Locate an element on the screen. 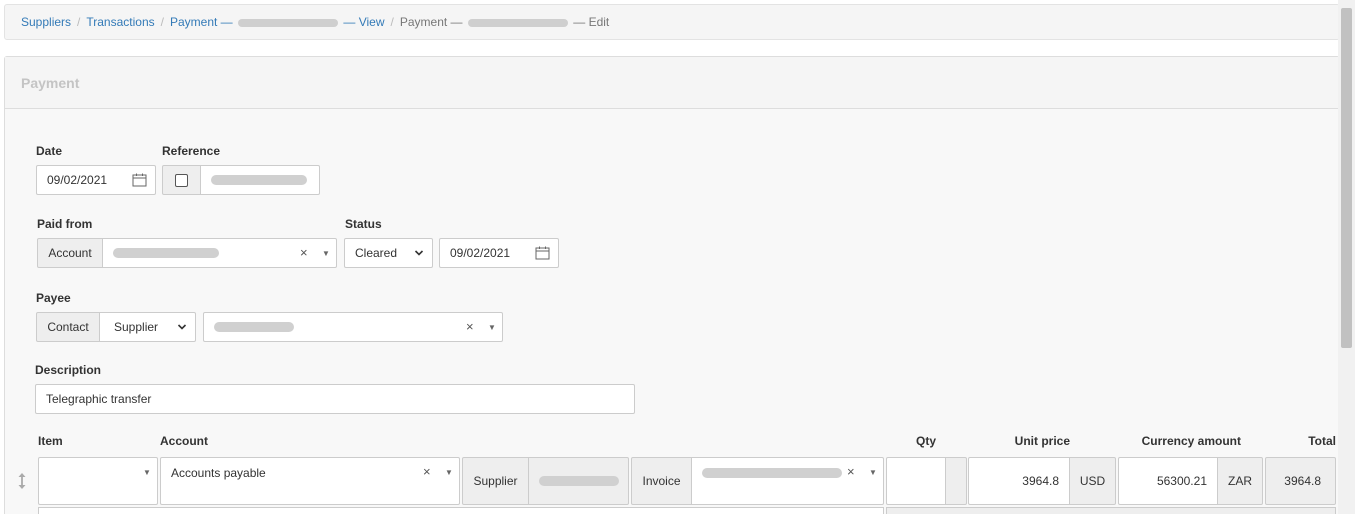 The height and width of the screenshot is (514, 1355). description-input: Telegraphic transfer is located at coordinates (335, 399).